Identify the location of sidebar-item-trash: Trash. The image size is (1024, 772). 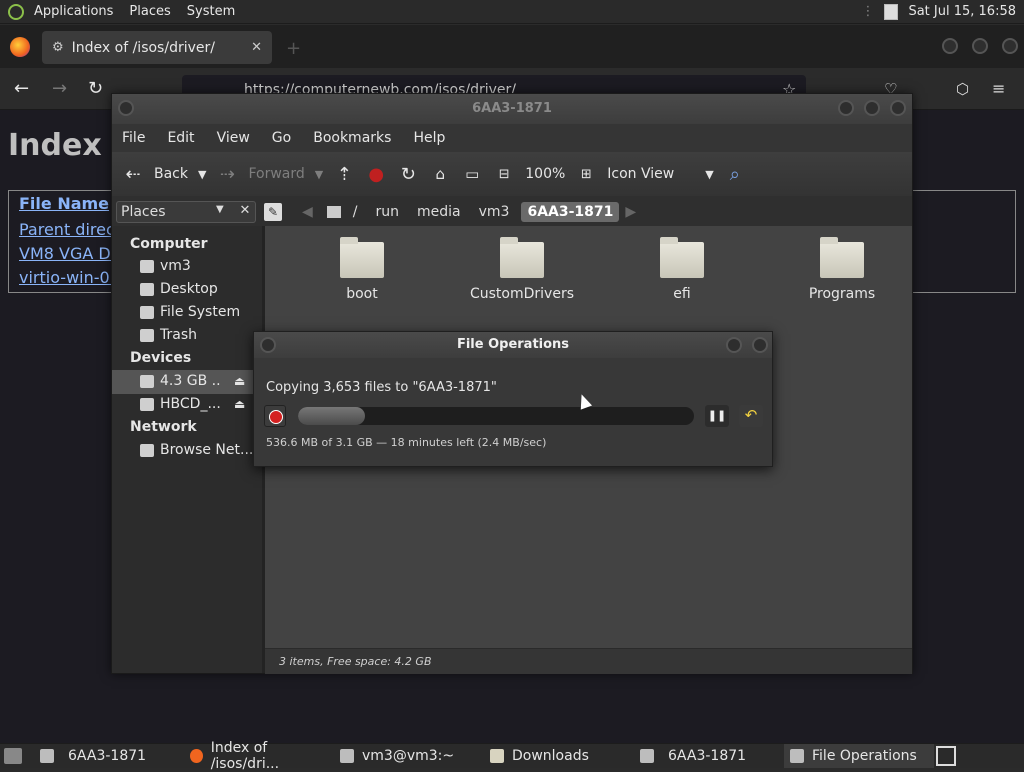
(199, 335).